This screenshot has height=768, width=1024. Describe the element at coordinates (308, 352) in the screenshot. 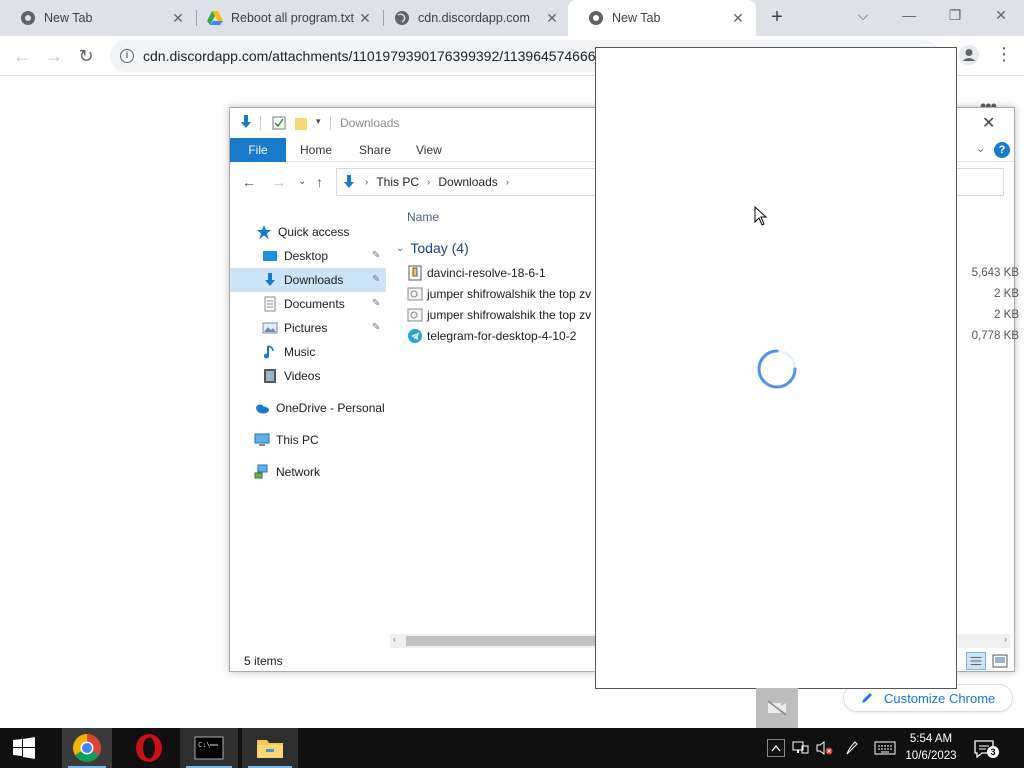

I see `nav-item-music: Music` at that location.